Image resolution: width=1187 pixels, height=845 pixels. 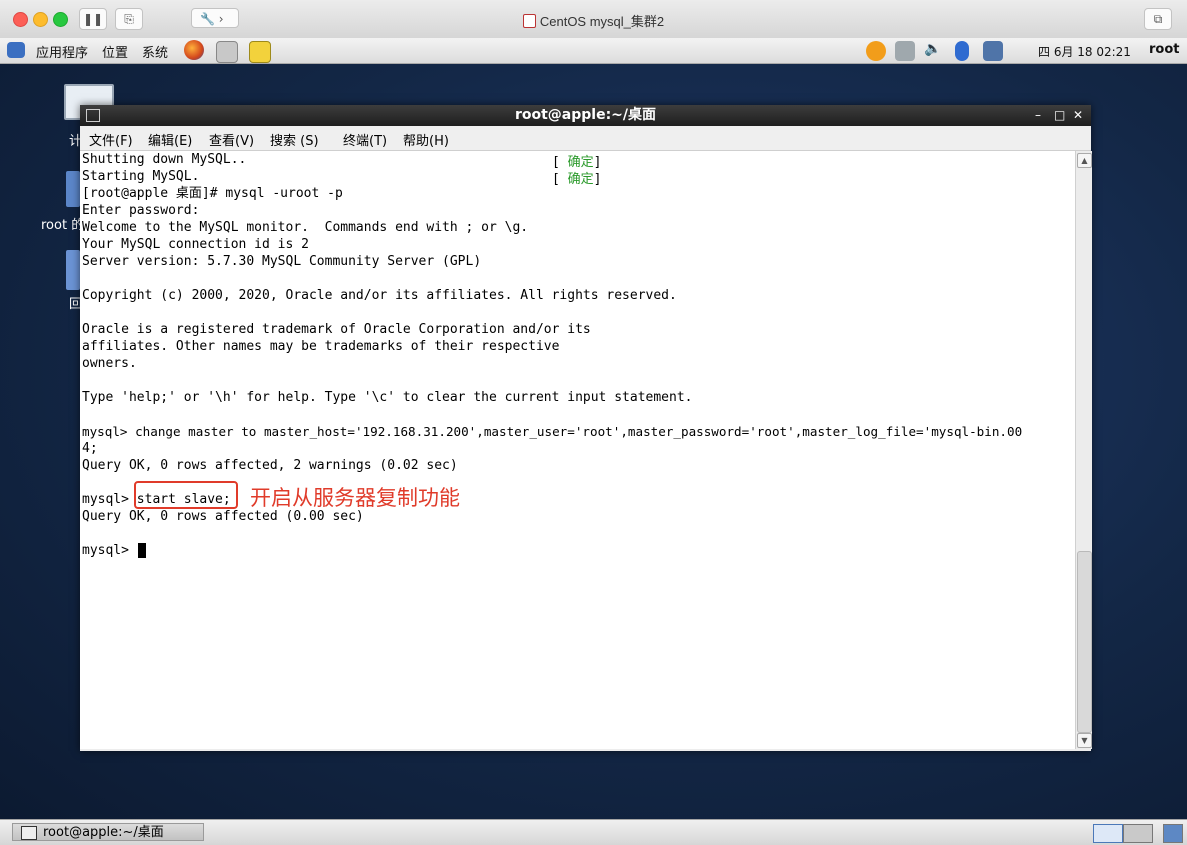 I want to click on minimize-button: –, so click(x=1038, y=115).